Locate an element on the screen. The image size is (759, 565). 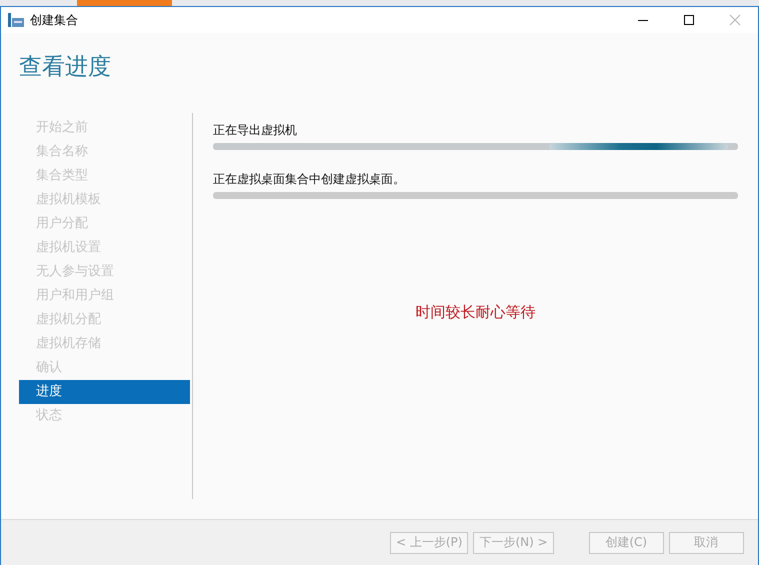
page-heading: 查看进度 is located at coordinates (65, 67).